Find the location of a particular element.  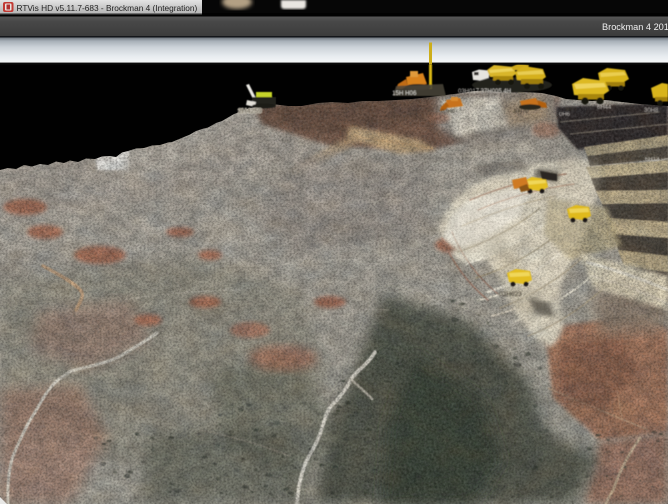

svg-text: Brockman 4 2019 is located at coordinates (635, 27).